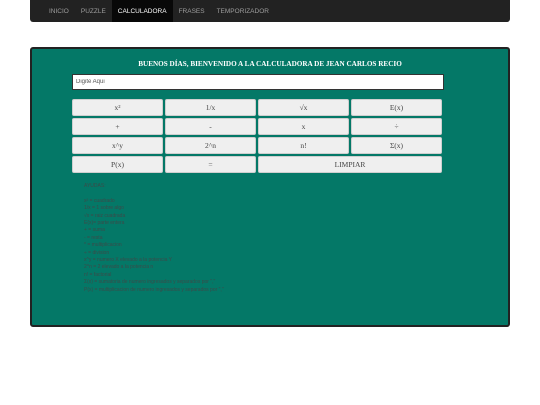 The height and width of the screenshot is (405, 540). I want to click on help-line: - = resta, so click(93, 237).